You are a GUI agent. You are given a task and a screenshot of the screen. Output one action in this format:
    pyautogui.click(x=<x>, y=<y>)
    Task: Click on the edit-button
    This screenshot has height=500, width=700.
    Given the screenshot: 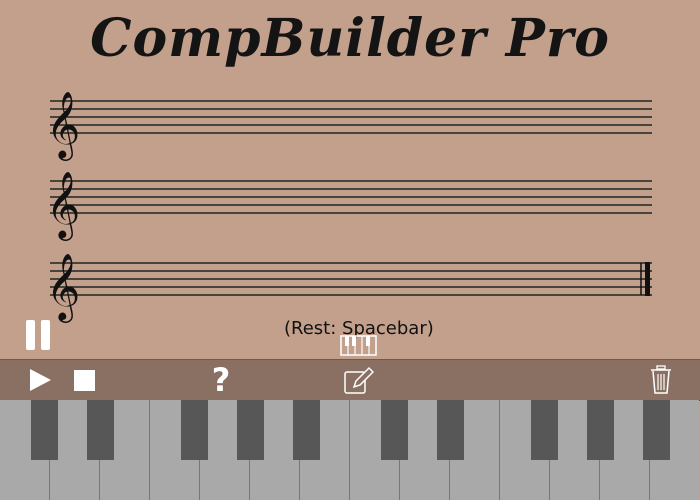 What is the action you would take?
    pyautogui.click(x=358, y=380)
    